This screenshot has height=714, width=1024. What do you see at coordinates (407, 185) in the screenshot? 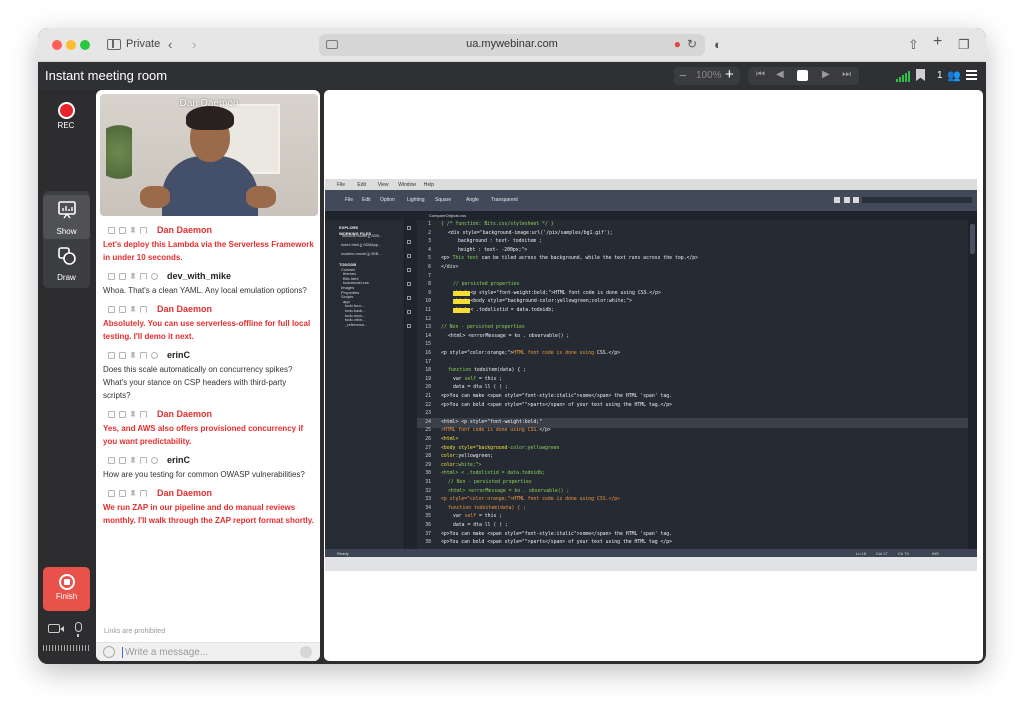
I see `shared-menu-item: Window` at bounding box center [407, 185].